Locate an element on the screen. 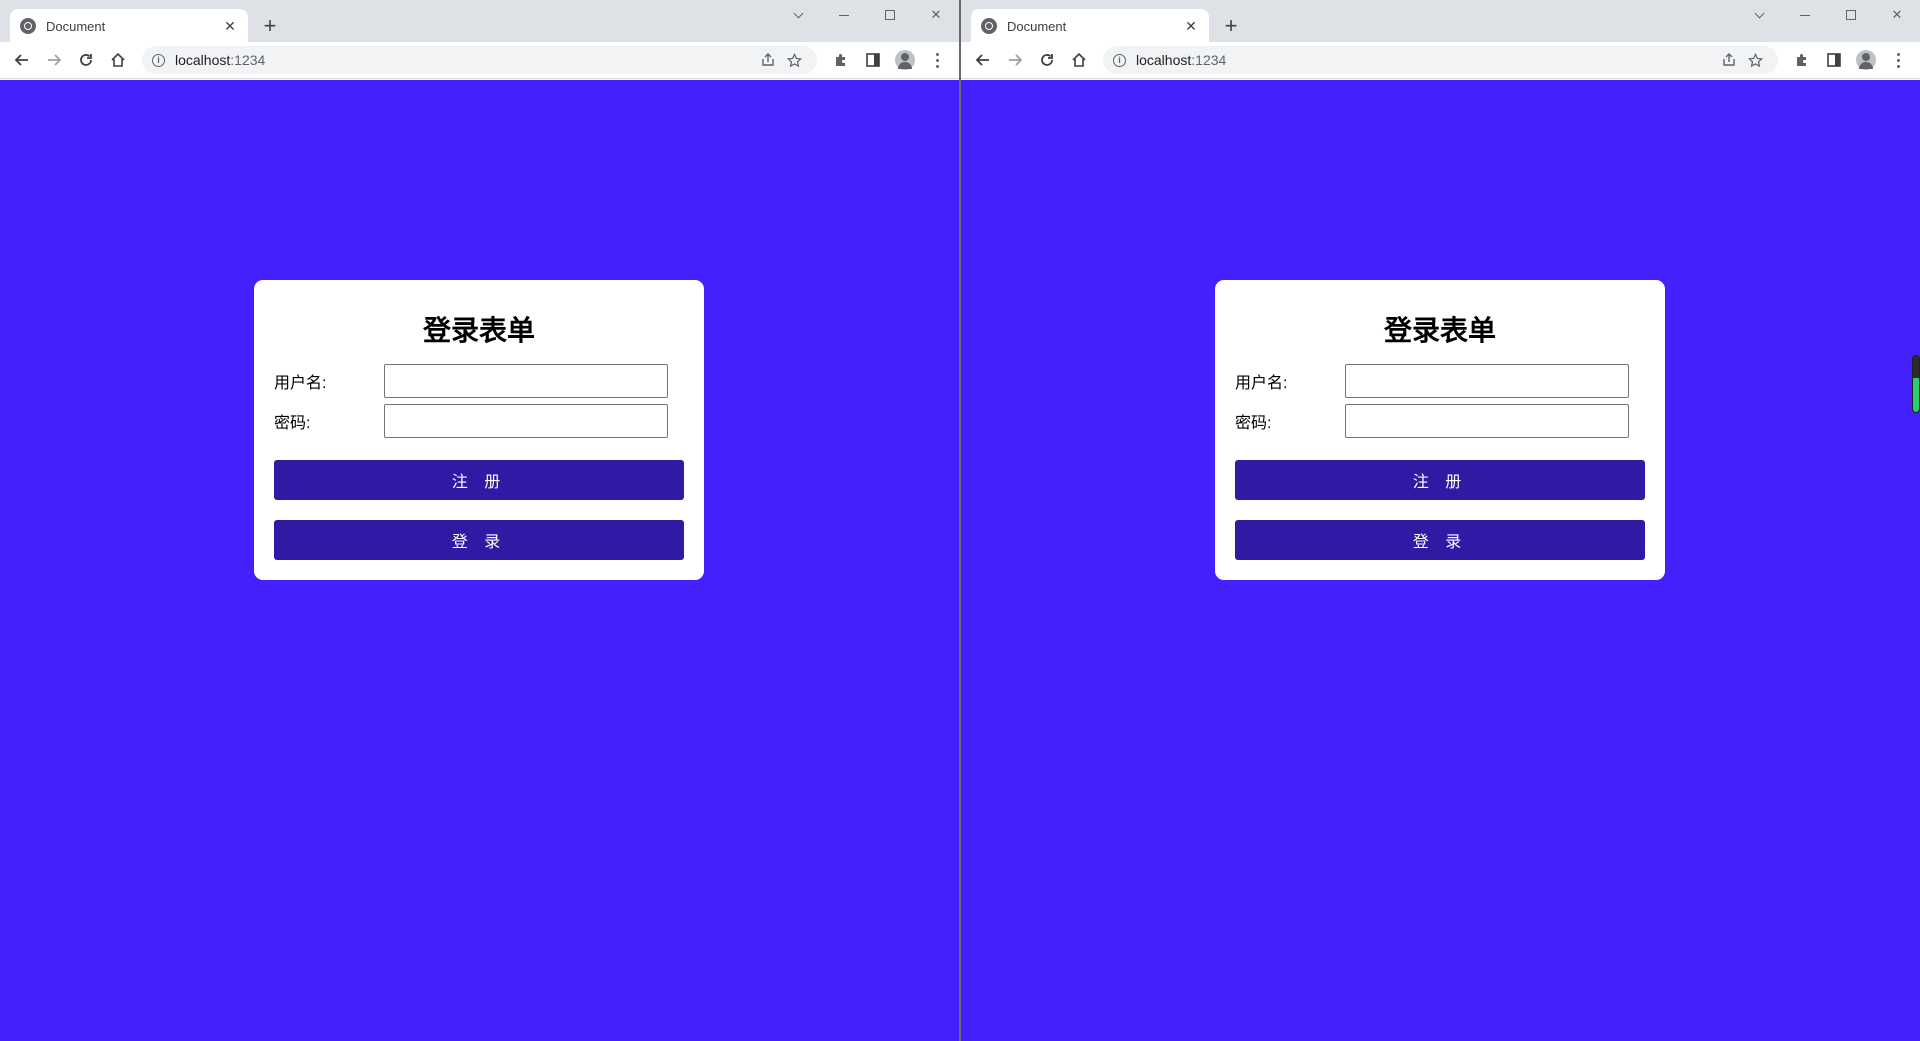 The height and width of the screenshot is (1041, 1920). scroll-indicator is located at coordinates (1916, 384).